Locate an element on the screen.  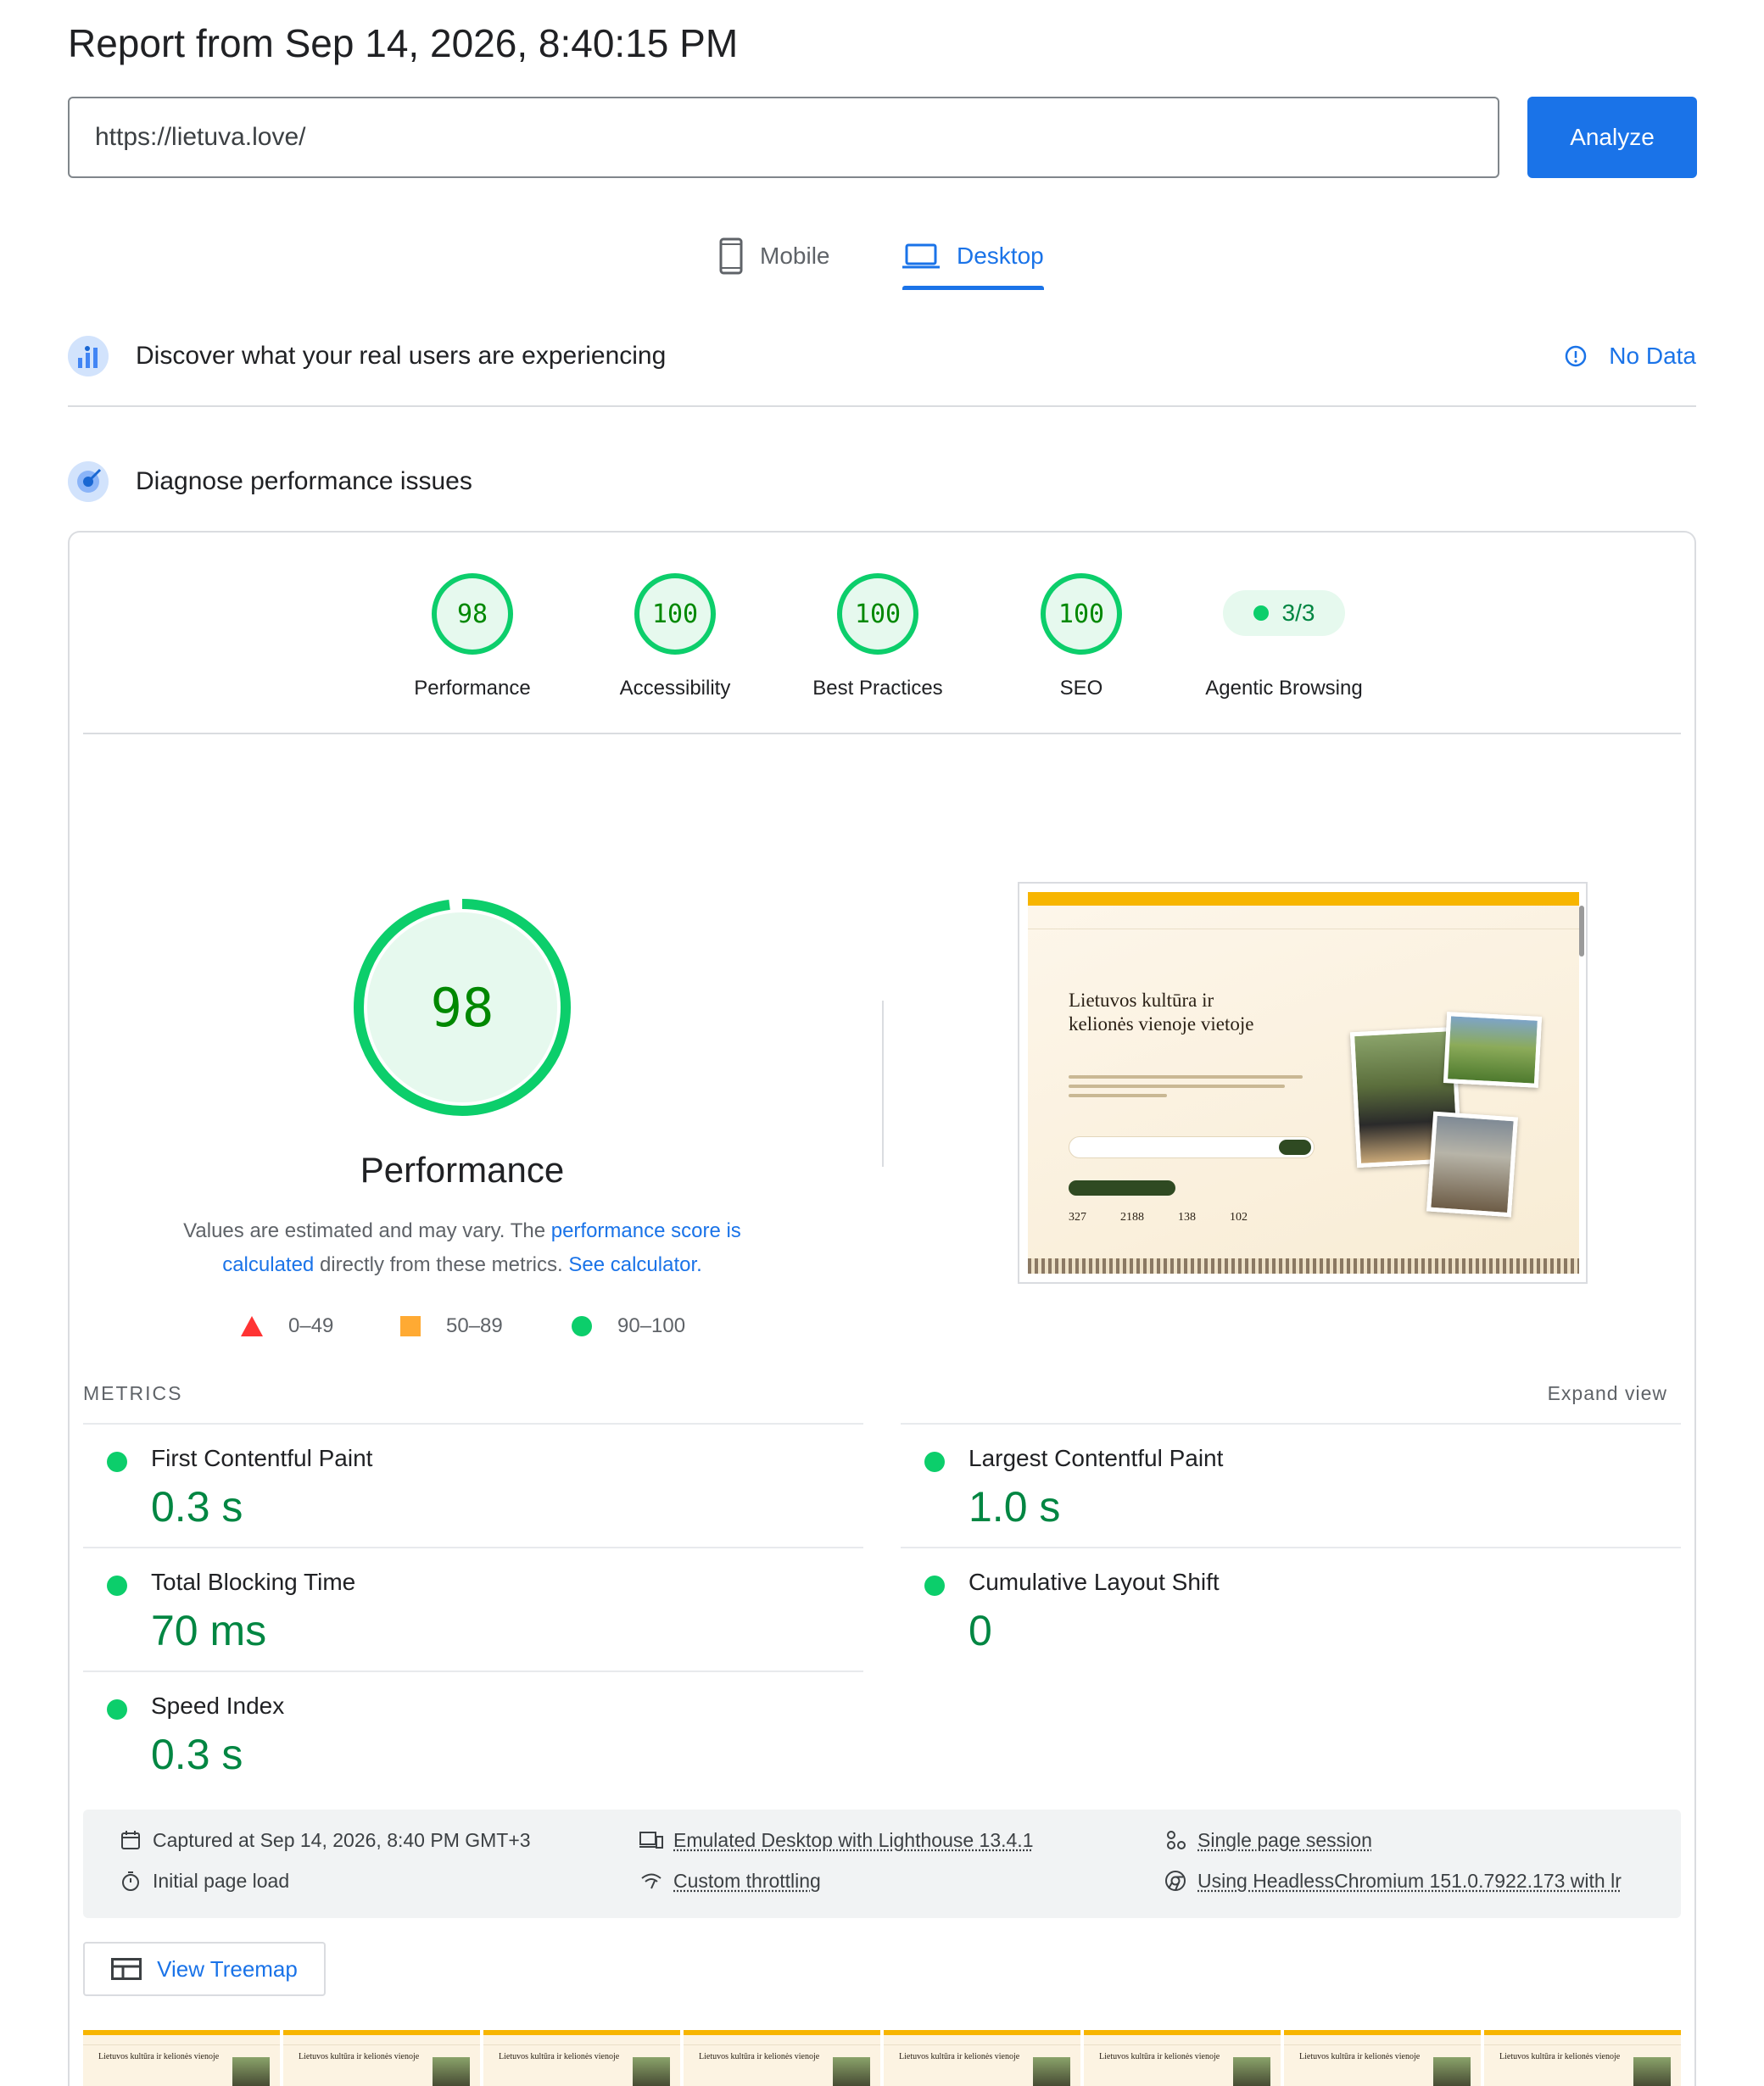
metric-name: Largest Contentful Paint is located at coordinates (1096, 1458).